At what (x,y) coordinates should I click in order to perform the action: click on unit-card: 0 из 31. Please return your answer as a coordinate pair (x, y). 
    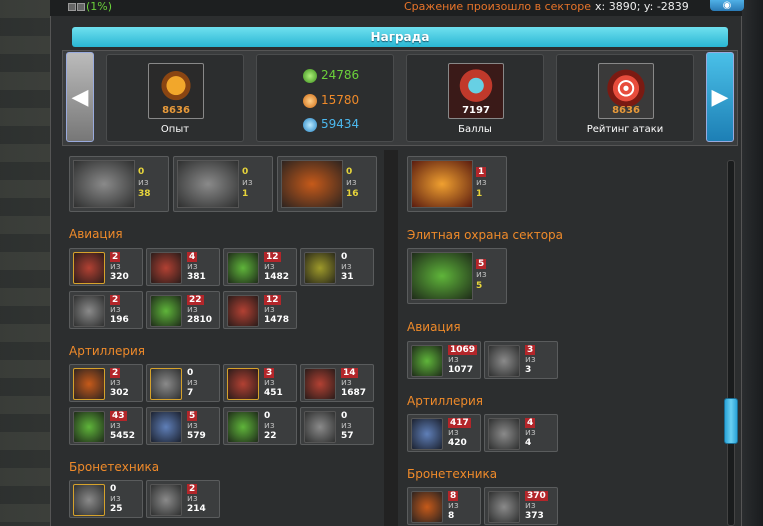
    Looking at the image, I should click on (337, 267).